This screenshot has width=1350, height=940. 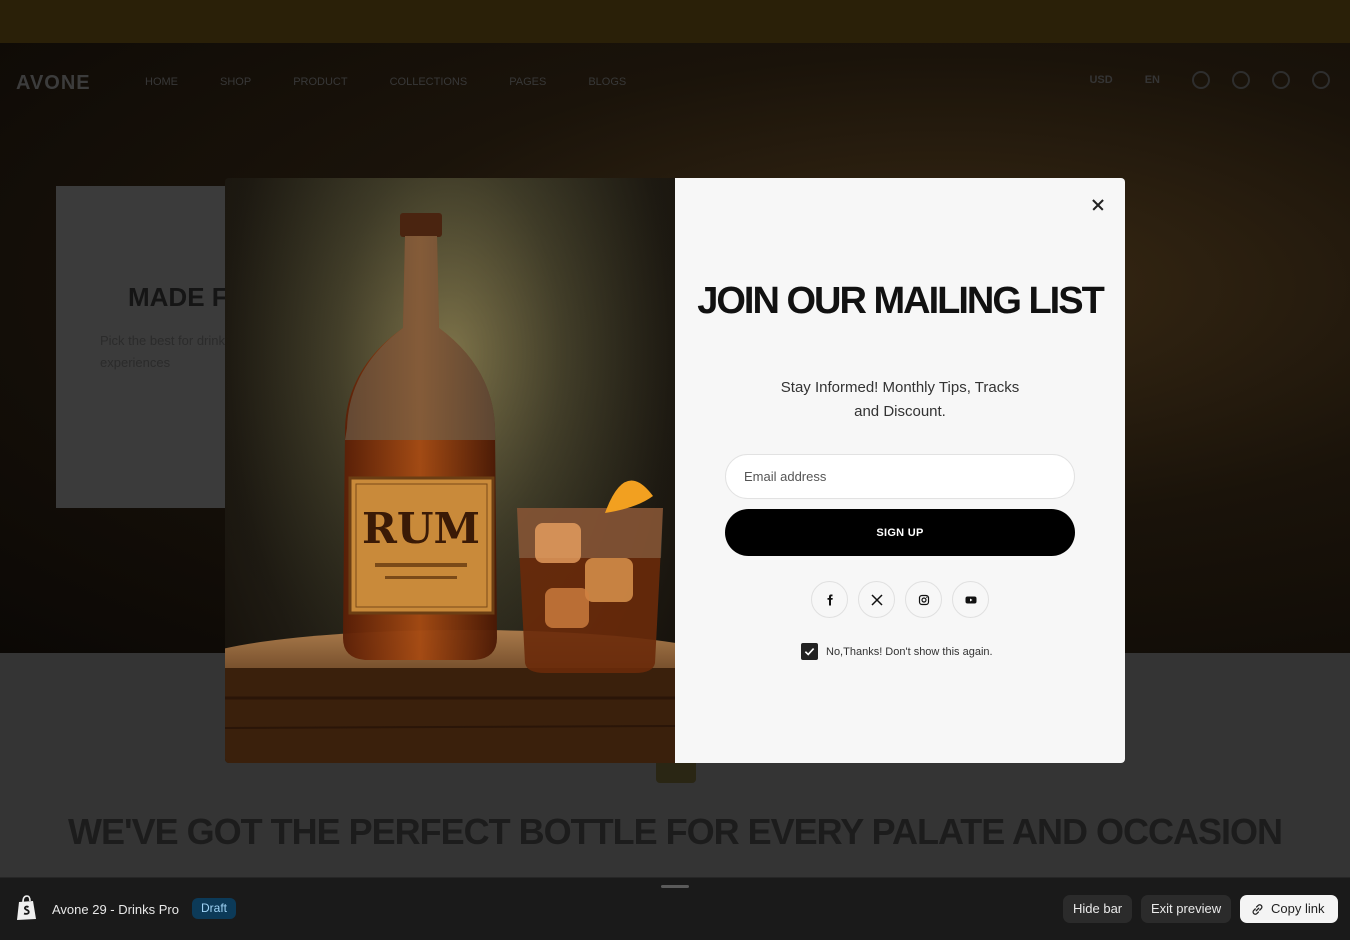 I want to click on hero-title: MADE F, so click(x=178, y=297).